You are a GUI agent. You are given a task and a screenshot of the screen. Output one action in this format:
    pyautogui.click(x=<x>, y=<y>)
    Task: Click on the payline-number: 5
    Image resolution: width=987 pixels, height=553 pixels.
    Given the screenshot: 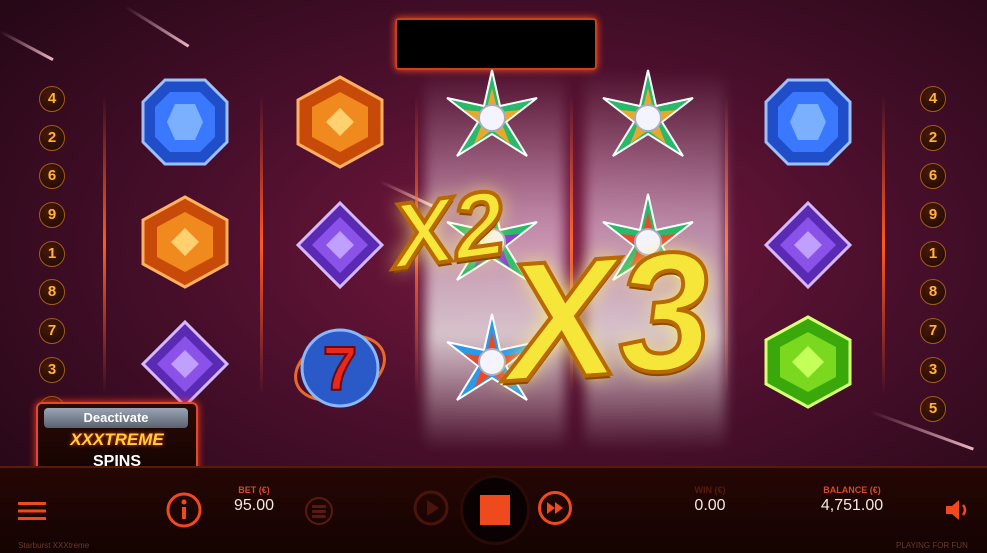 What is the action you would take?
    pyautogui.click(x=933, y=408)
    